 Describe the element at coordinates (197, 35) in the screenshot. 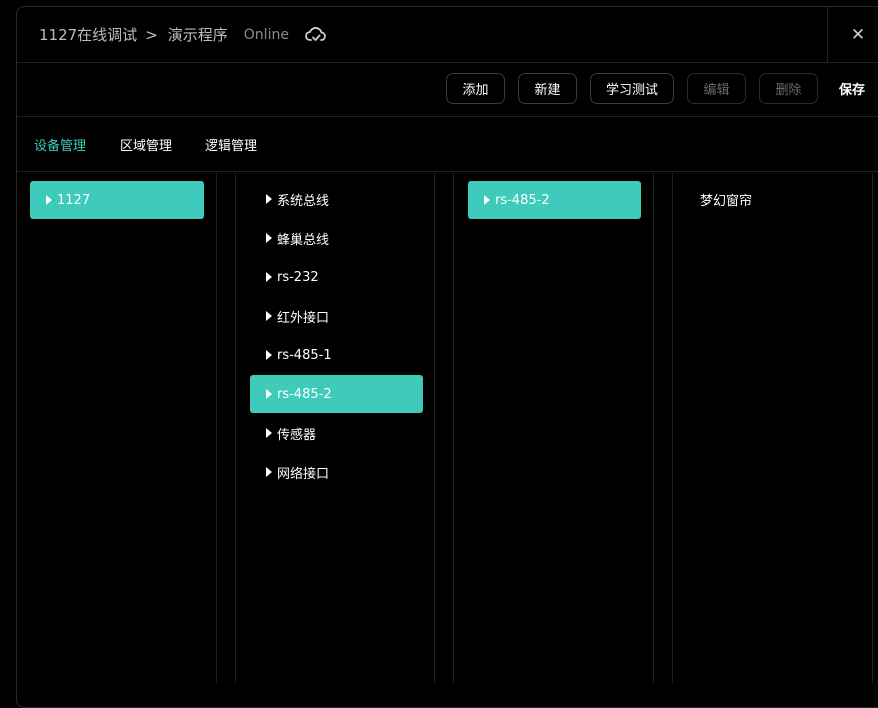

I see `breadcrumb-program: 演示程序` at that location.